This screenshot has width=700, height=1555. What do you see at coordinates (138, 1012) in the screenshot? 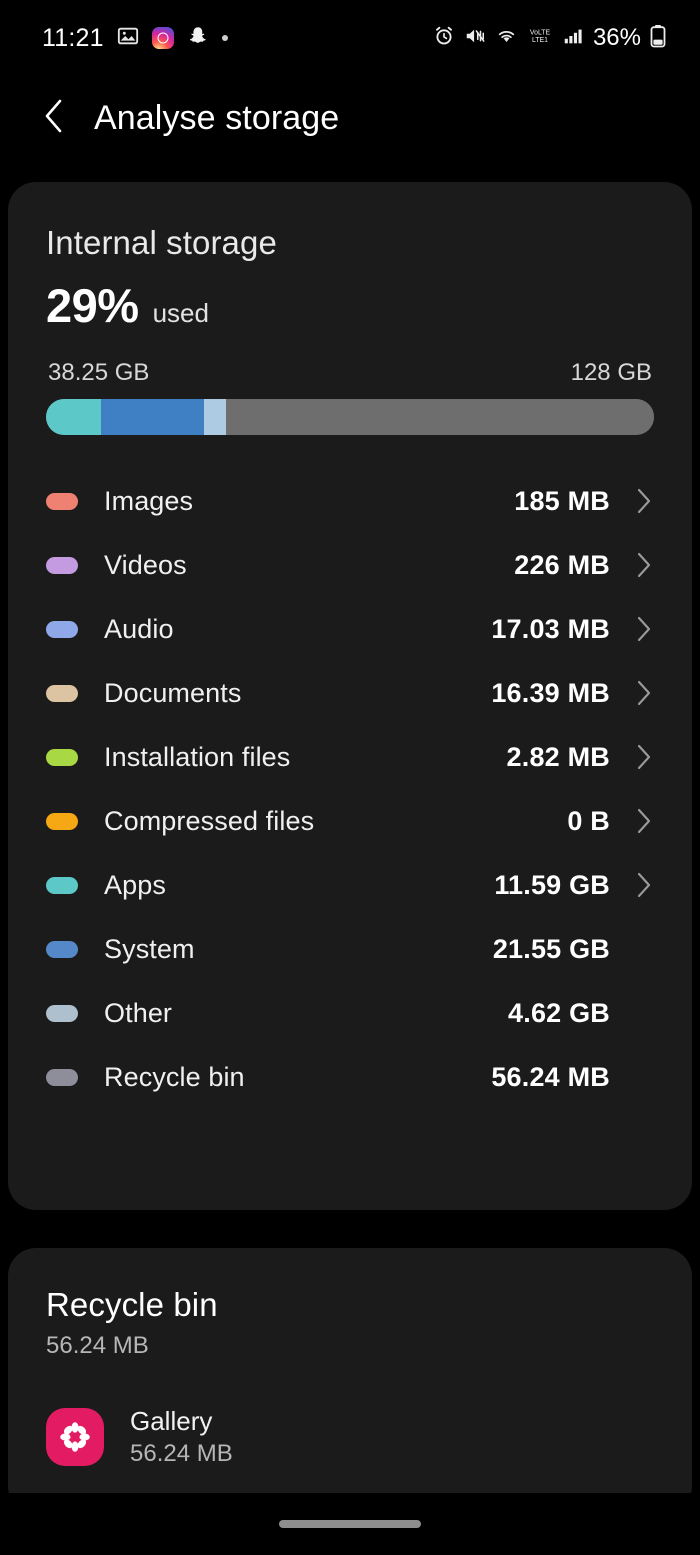
I see `category-label: Other` at bounding box center [138, 1012].